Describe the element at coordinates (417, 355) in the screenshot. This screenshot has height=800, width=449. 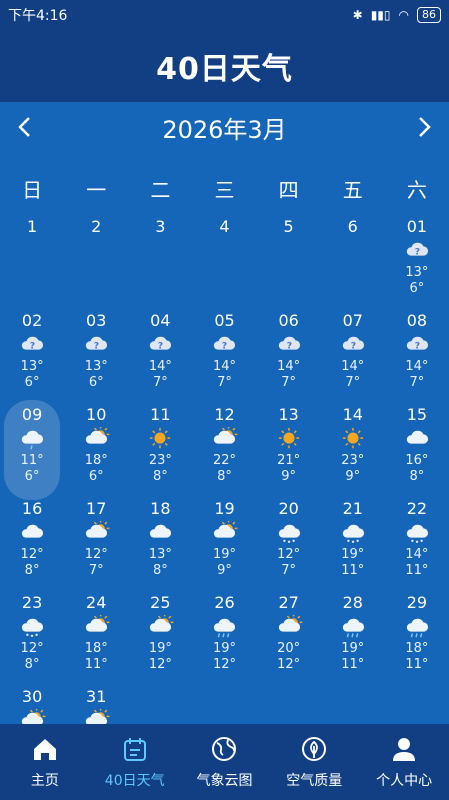
I see `calendar-day-cell: 08? 14° 7°` at that location.